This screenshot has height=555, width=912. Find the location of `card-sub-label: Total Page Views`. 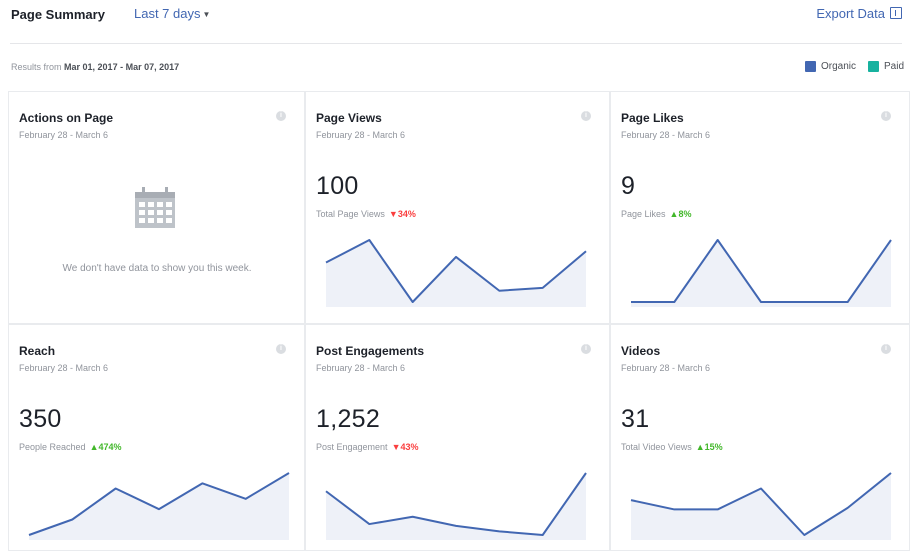

card-sub-label: Total Page Views is located at coordinates (350, 214).